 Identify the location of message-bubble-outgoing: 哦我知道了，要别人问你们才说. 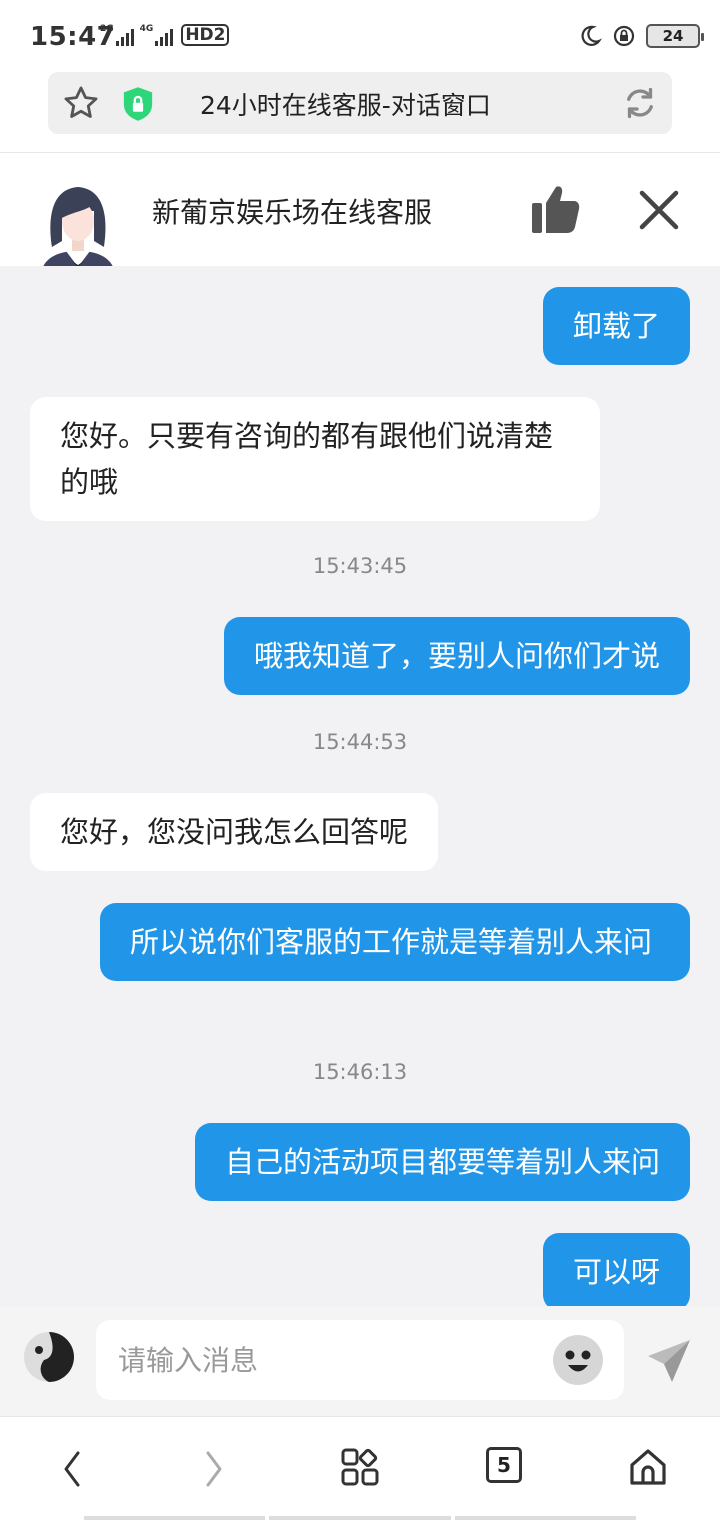
(456, 656).